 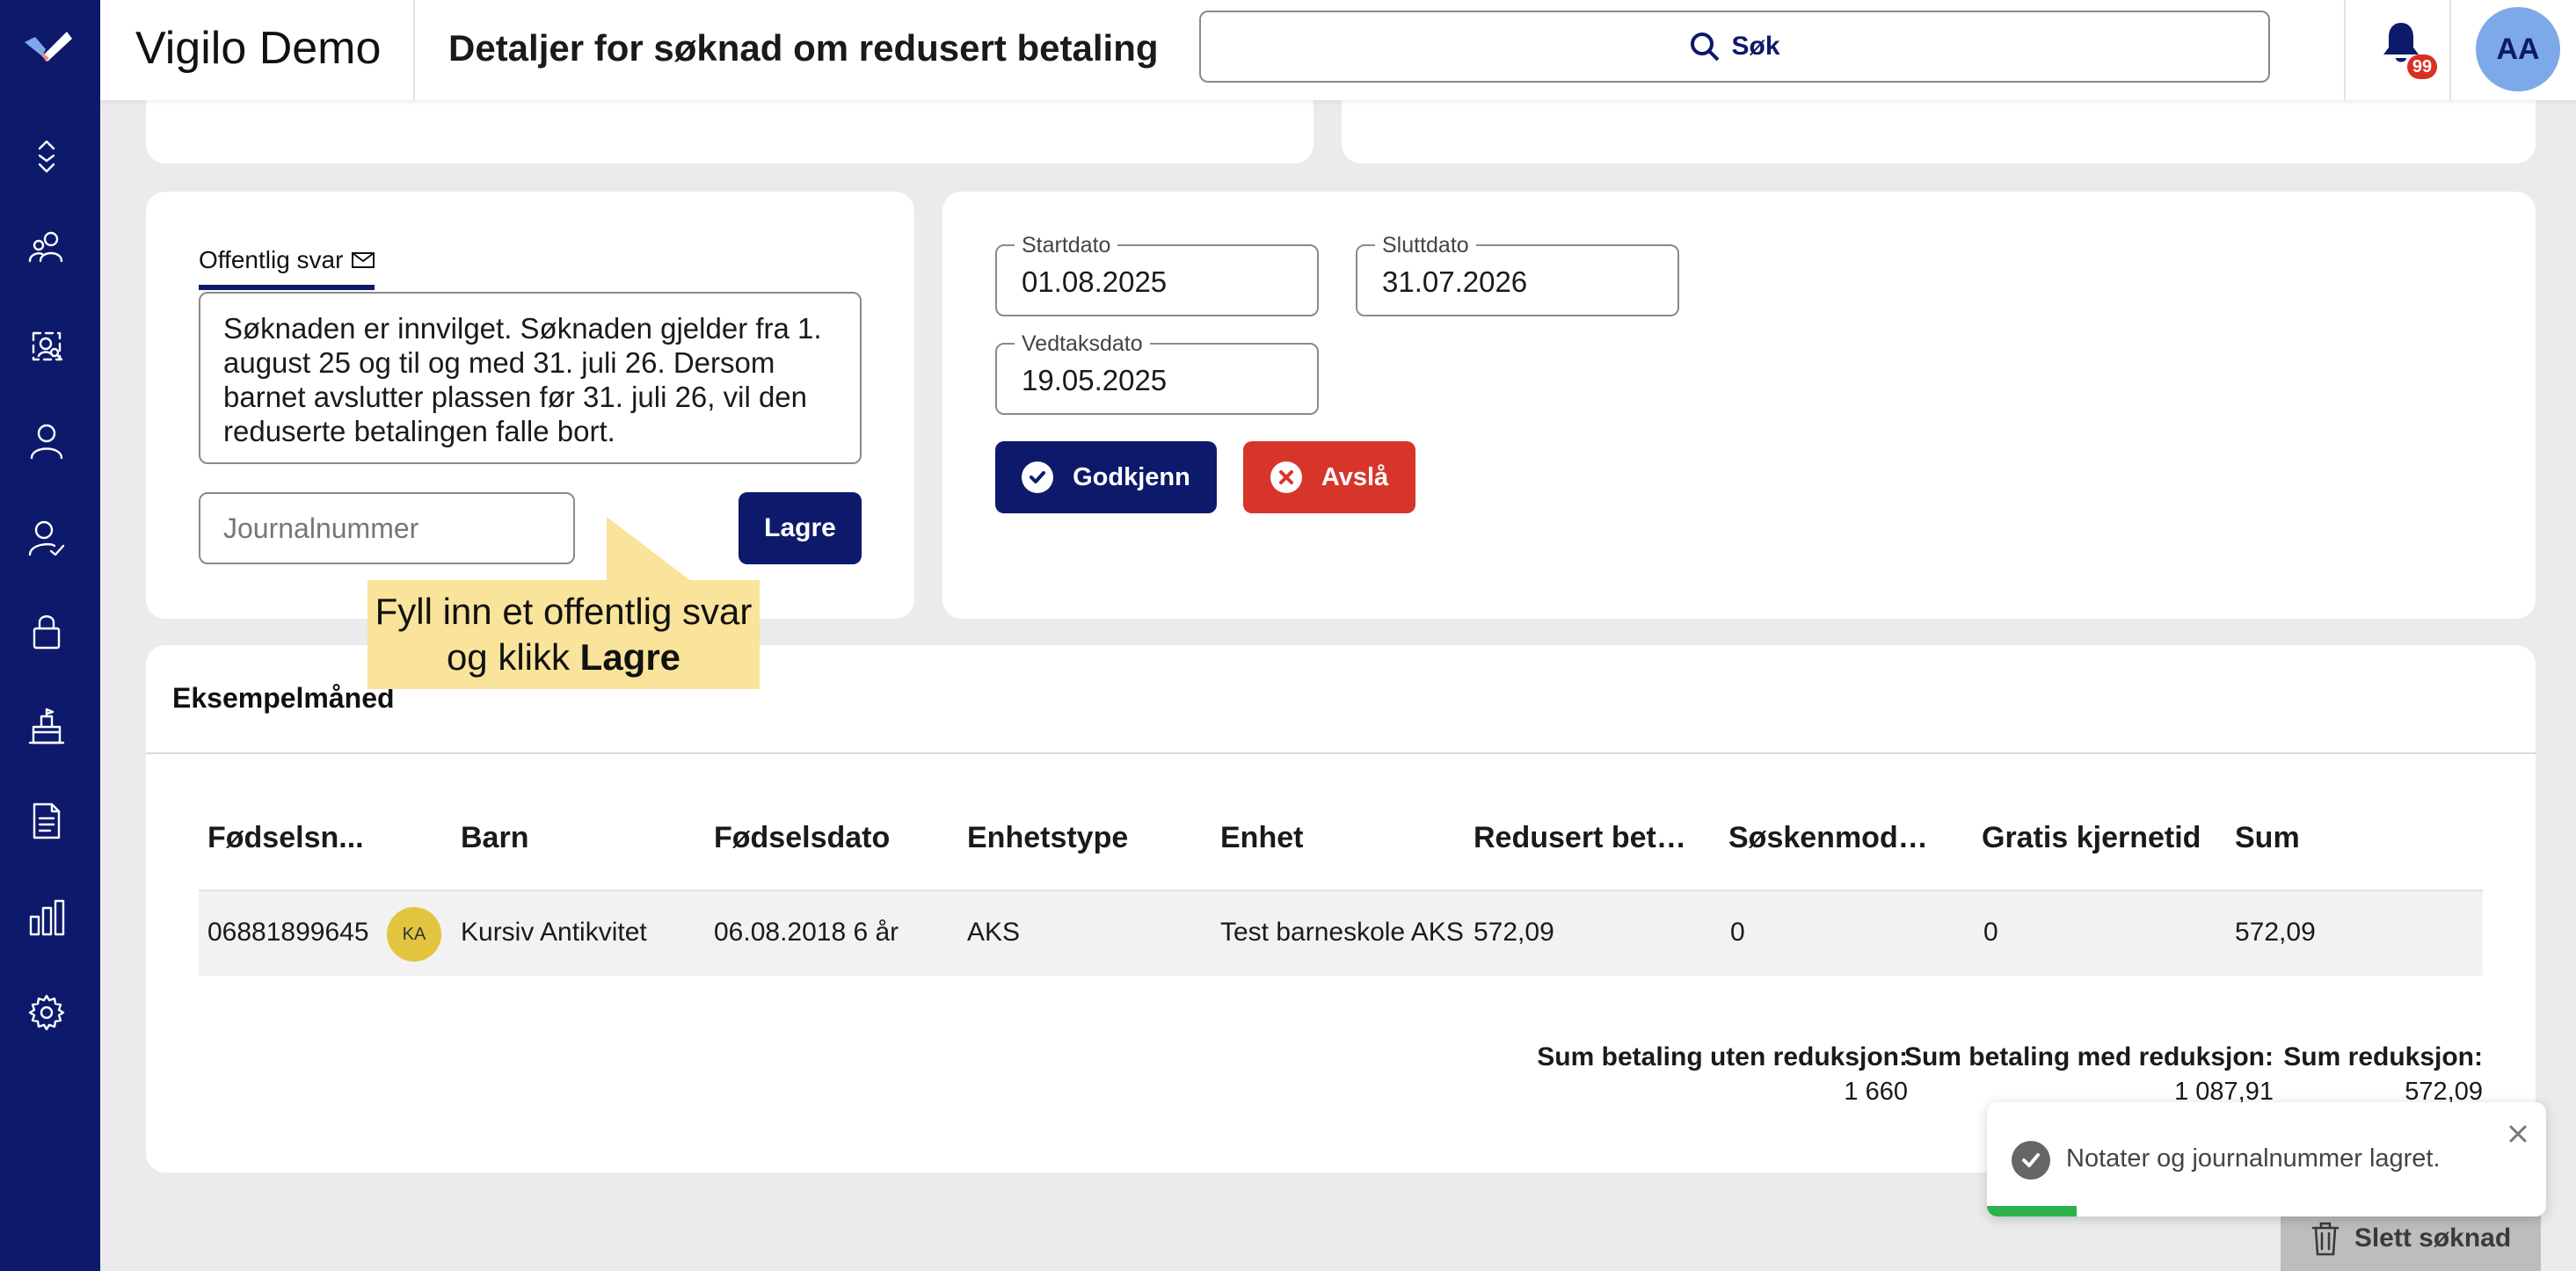 I want to click on start-date-field: Startdato 01.08.2025, so click(x=1157, y=274).